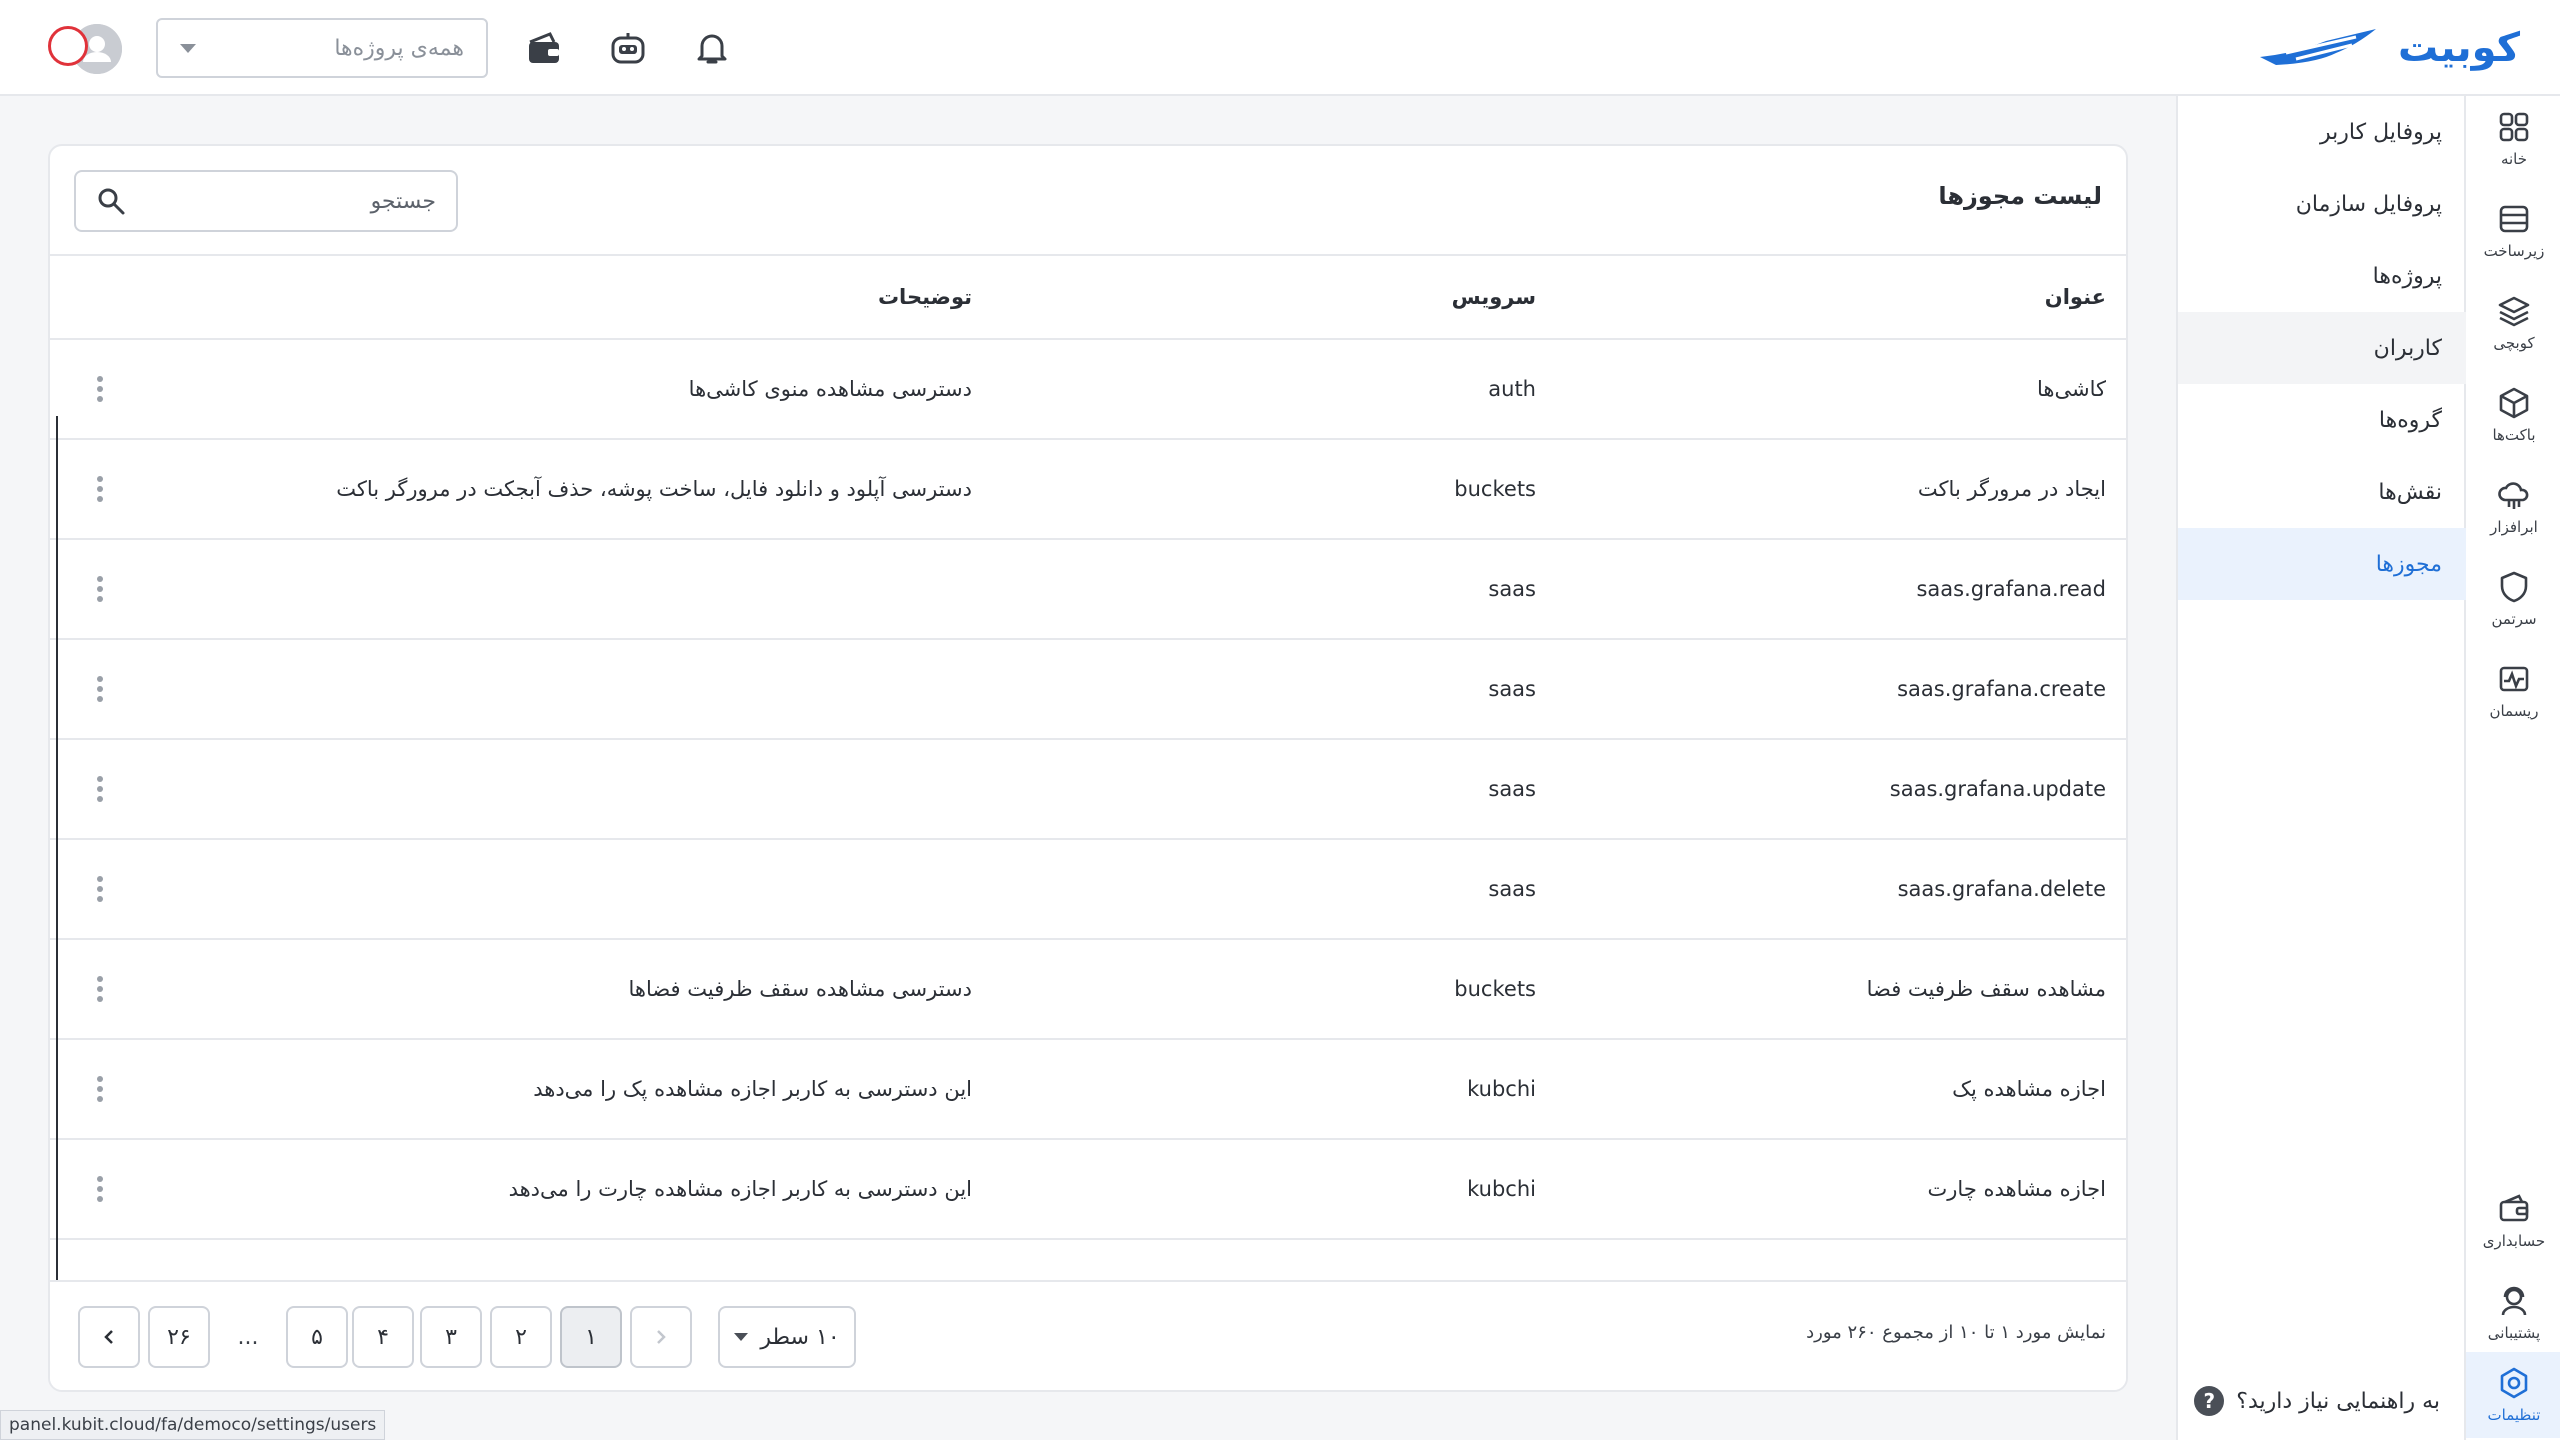 The image size is (2560, 1440). I want to click on subnav-item-user-profile: پروفایل کاربر, so click(2322, 132).